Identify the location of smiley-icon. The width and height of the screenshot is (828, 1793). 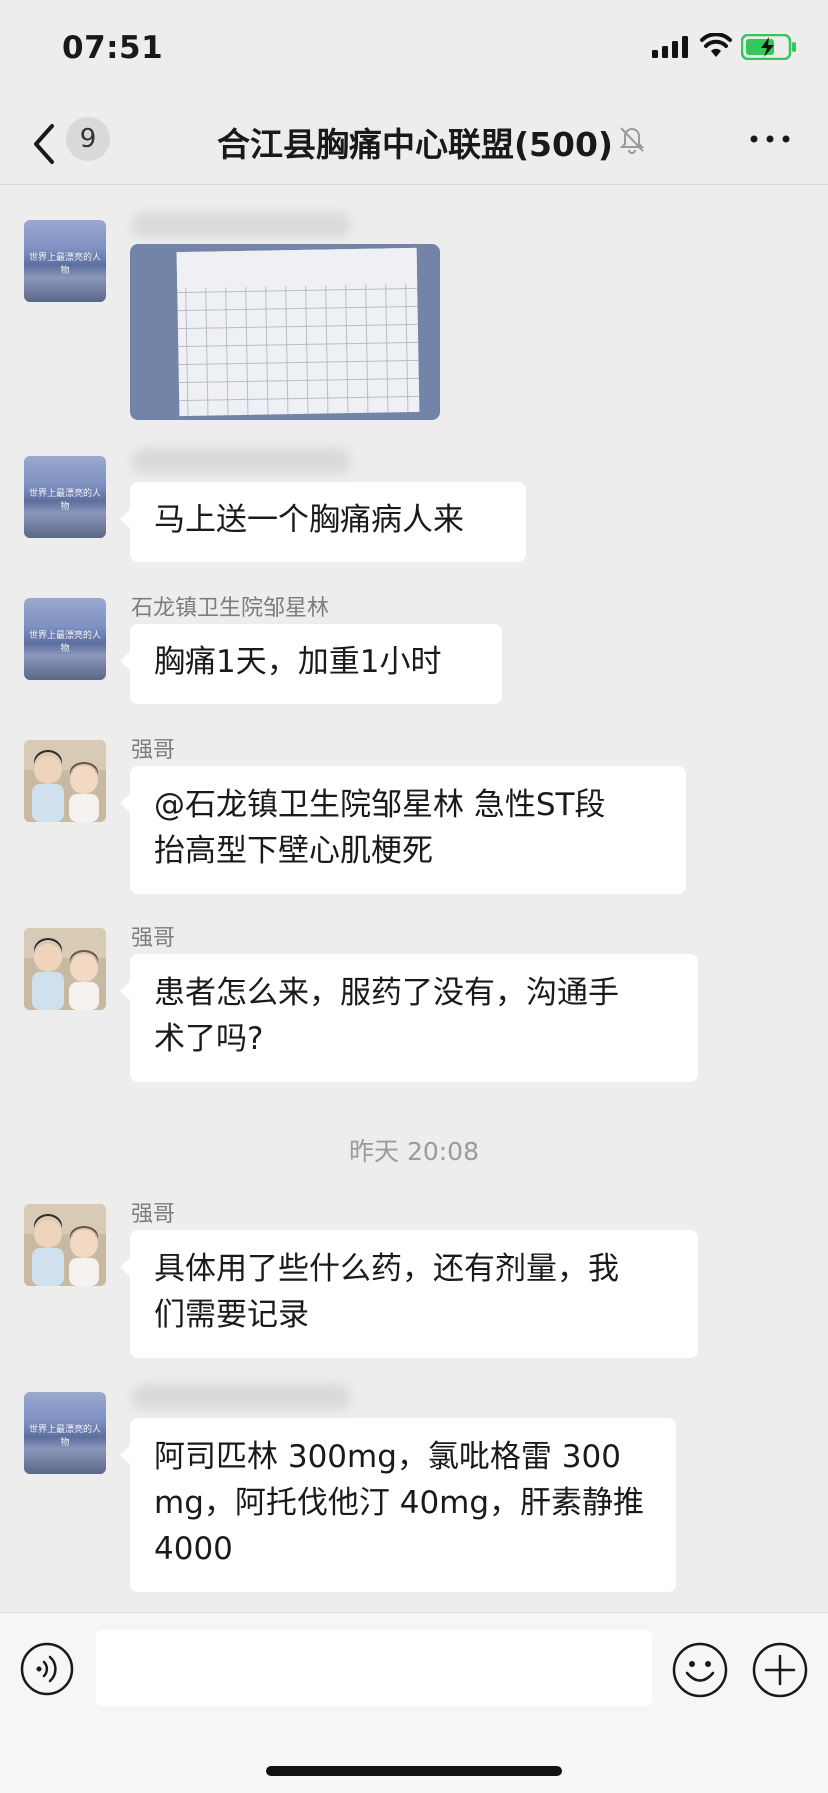
(700, 1670).